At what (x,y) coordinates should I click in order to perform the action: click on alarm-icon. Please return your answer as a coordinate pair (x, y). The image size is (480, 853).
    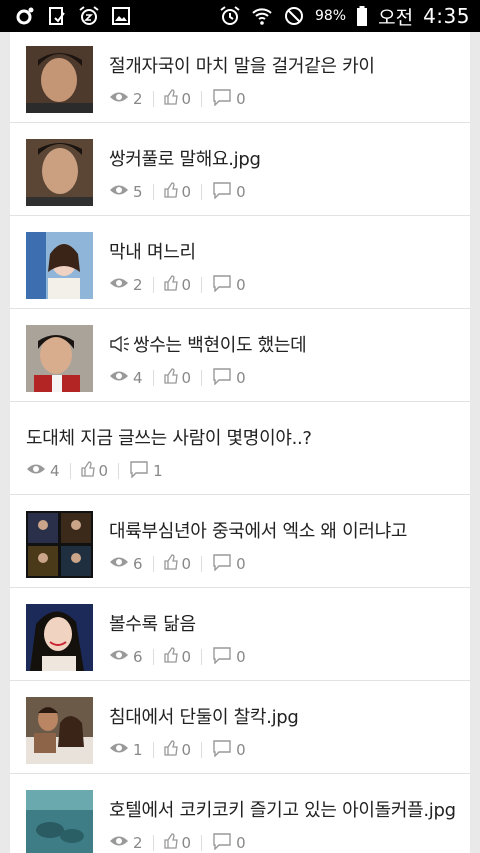
    Looking at the image, I should click on (230, 16).